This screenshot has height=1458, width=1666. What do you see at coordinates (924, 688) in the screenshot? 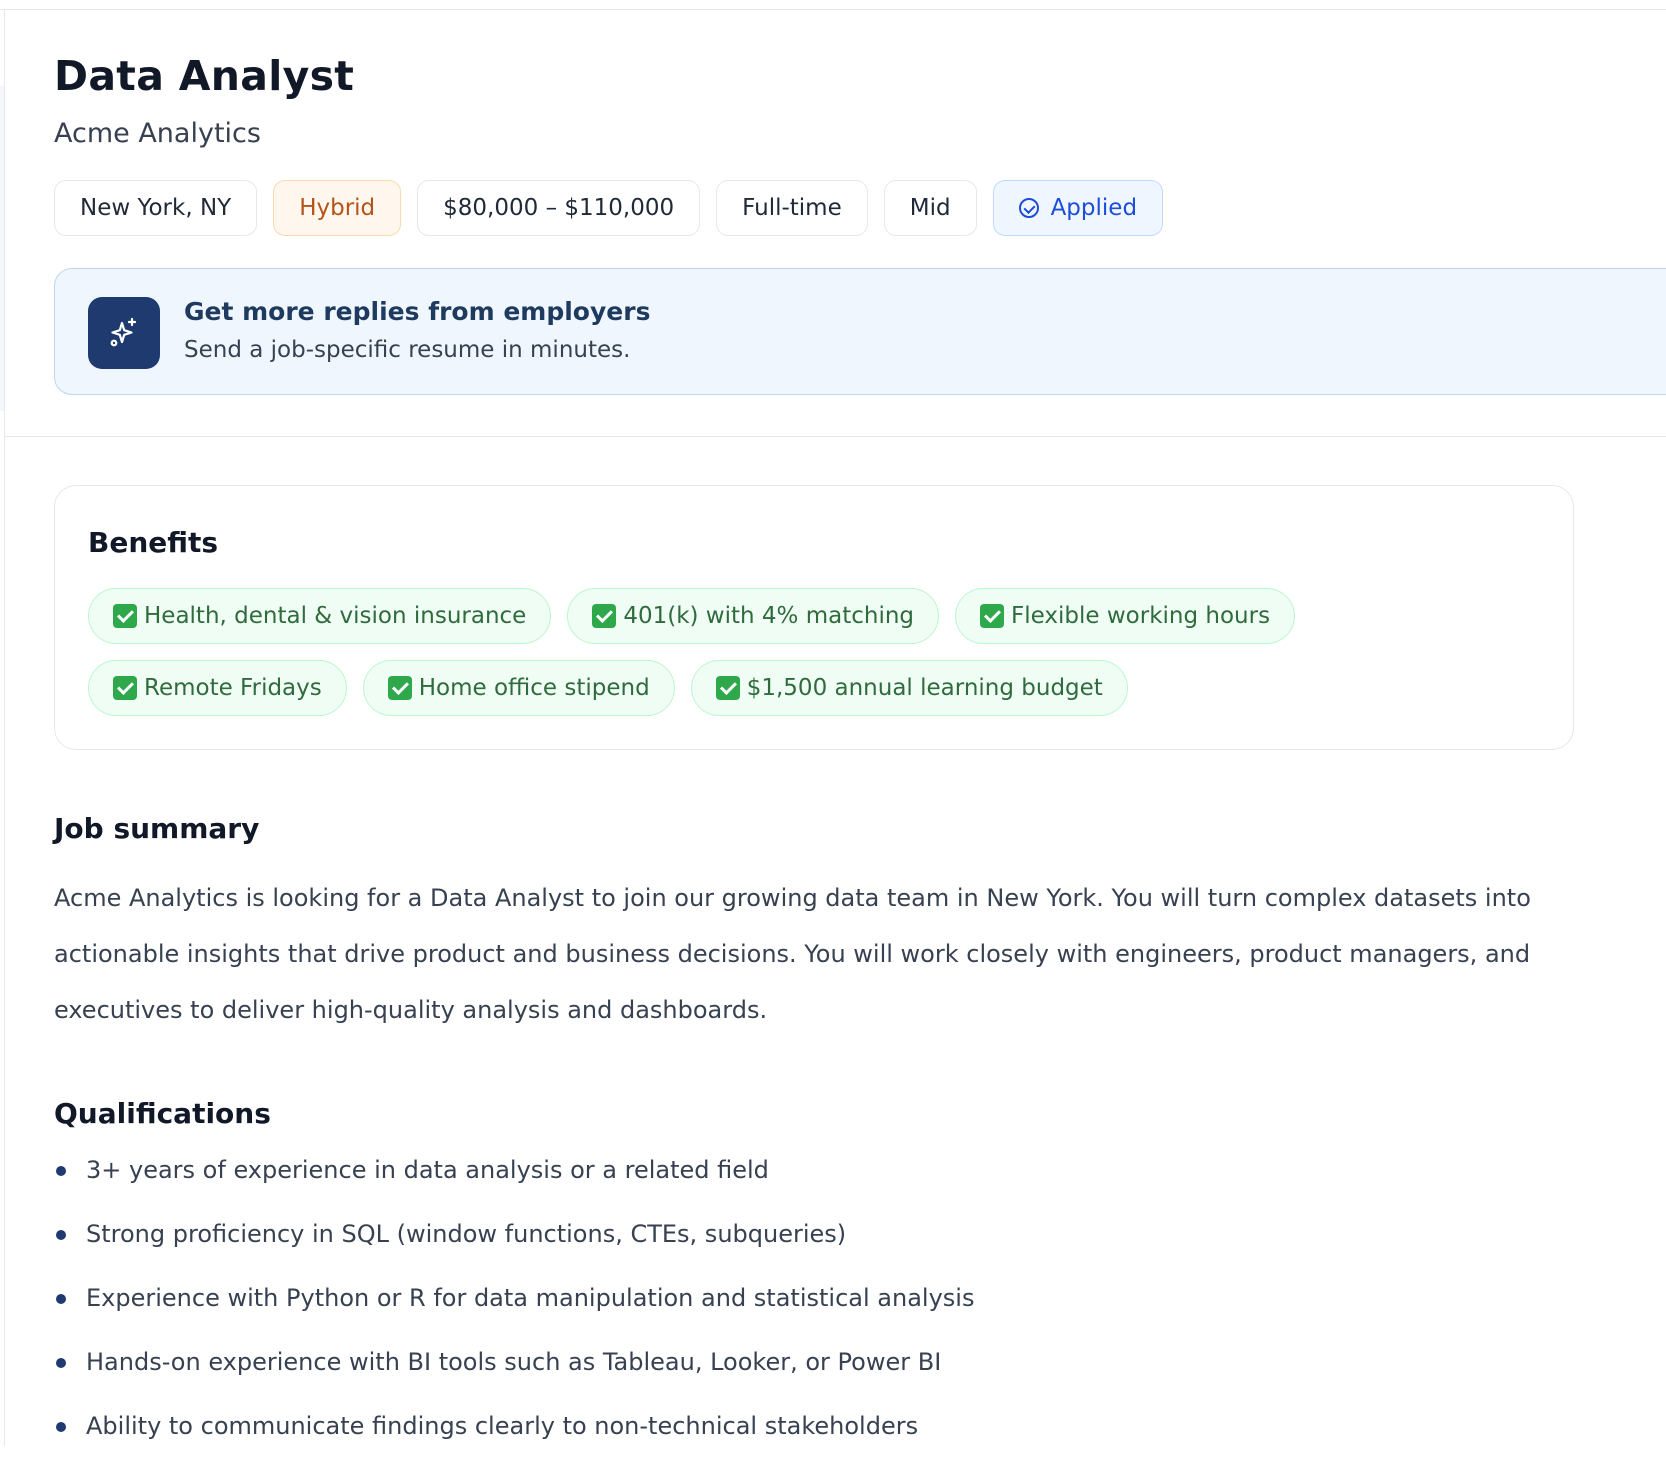
I see `benefit-label: $1,500 annual learning budget` at bounding box center [924, 688].